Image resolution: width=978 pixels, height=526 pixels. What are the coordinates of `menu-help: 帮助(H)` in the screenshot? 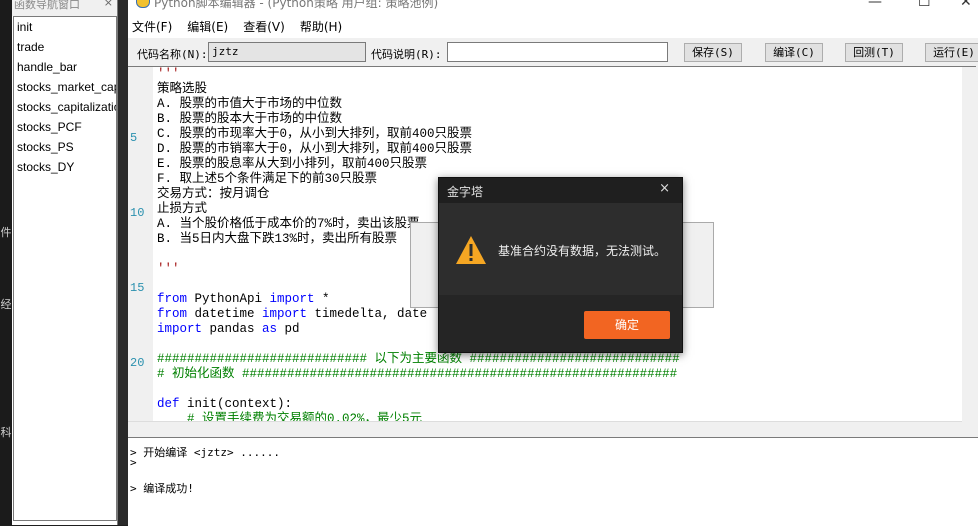 It's located at (321, 26).